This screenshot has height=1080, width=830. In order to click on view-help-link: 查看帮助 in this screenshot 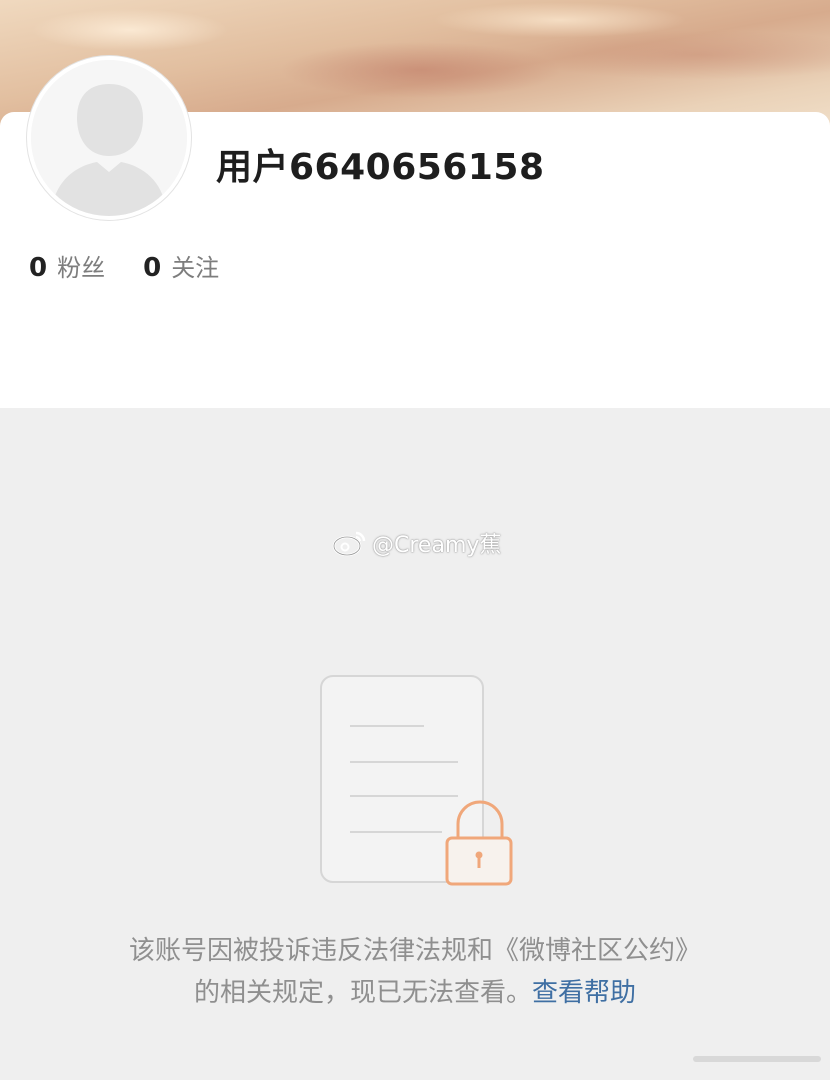, I will do `click(584, 993)`.